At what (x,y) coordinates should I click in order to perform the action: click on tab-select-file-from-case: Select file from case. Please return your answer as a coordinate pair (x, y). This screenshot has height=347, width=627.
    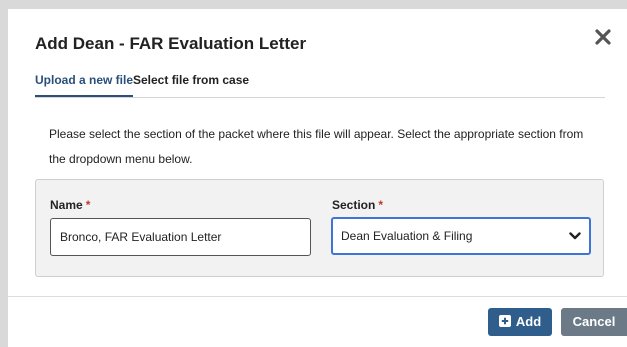
    Looking at the image, I should click on (191, 84).